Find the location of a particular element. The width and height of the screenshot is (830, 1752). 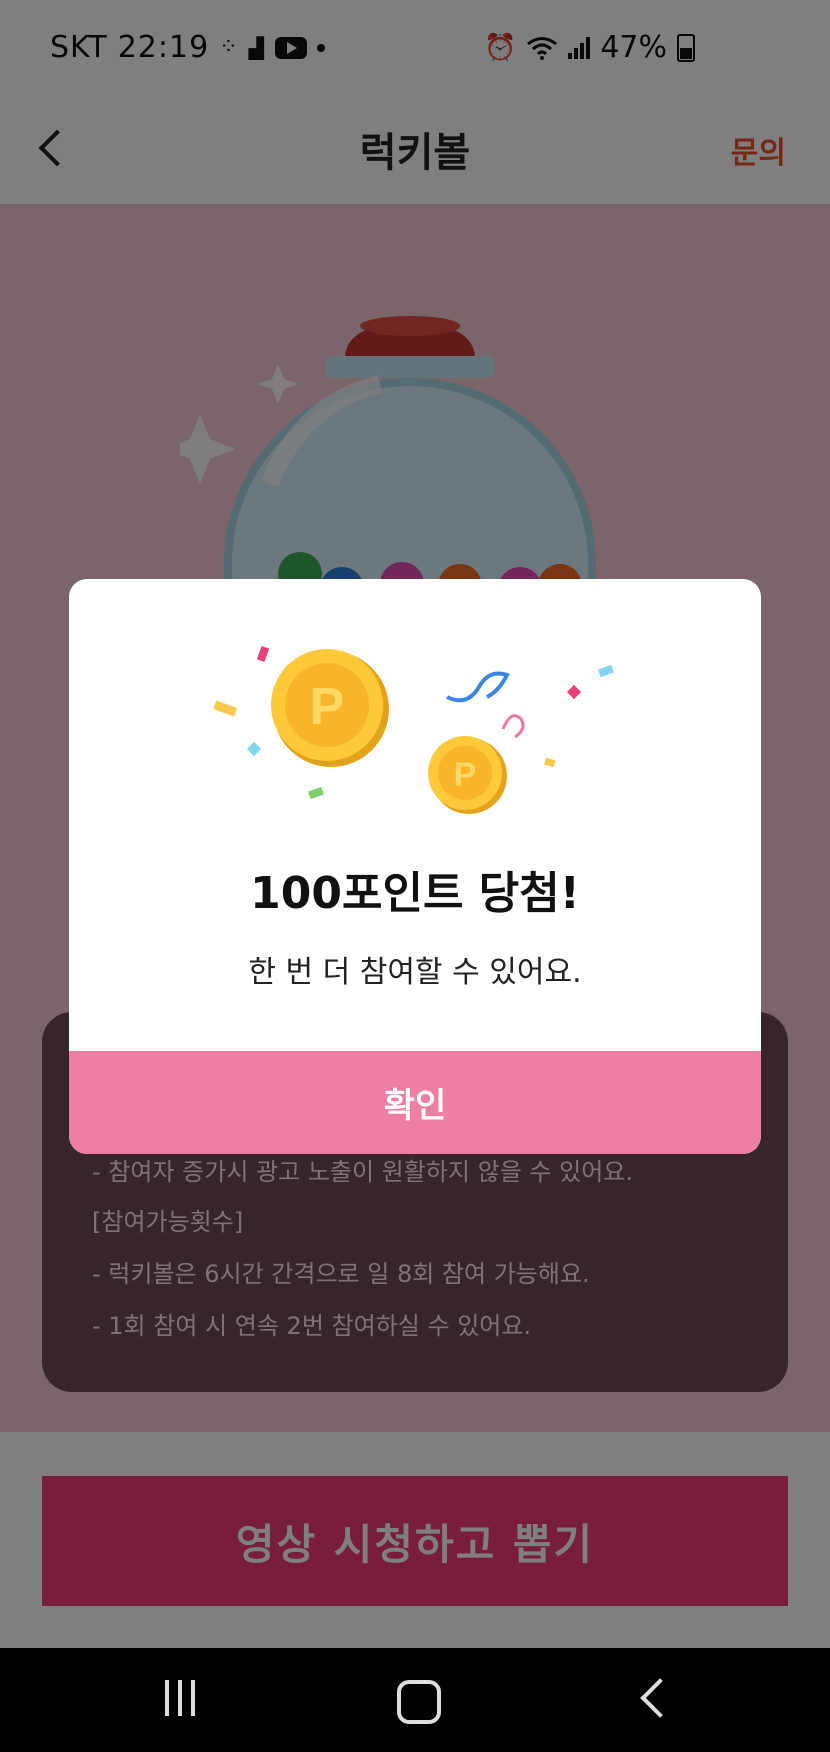

dialog-message: 한 번 더 참여할 수 있어요. is located at coordinates (415, 972).